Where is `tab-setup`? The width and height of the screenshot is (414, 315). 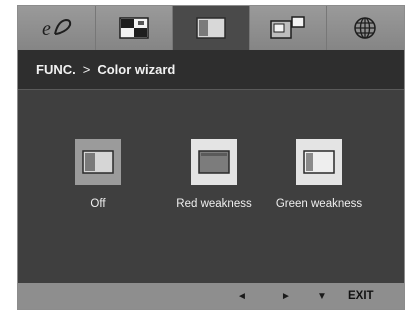
tab-setup is located at coordinates (364, 28).